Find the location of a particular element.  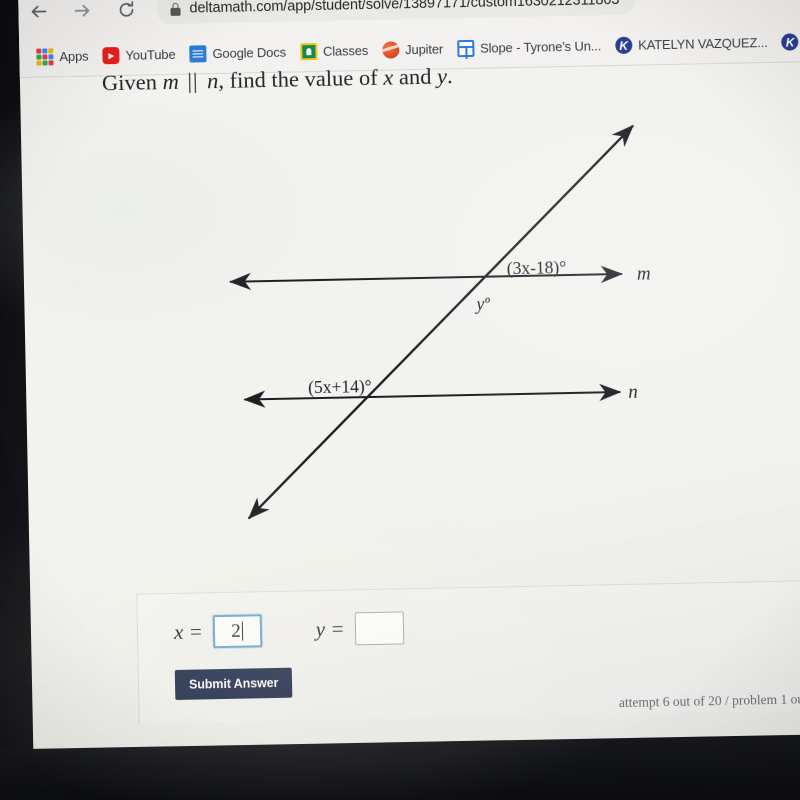

bookmark-youtube: YouTube is located at coordinates (140, 55).